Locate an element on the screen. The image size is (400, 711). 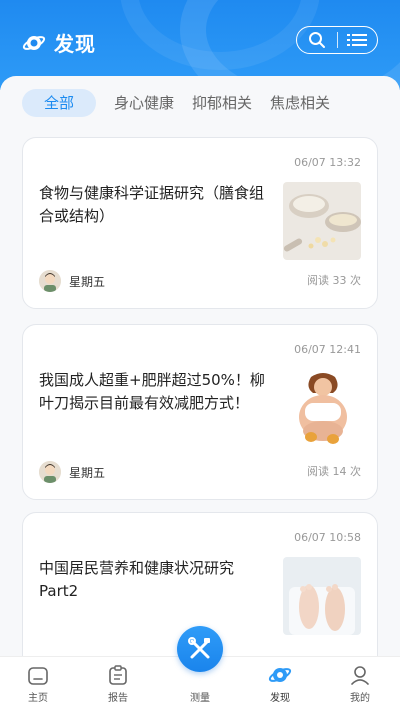
article-date: 06/07 10:58 is located at coordinates (327, 537).